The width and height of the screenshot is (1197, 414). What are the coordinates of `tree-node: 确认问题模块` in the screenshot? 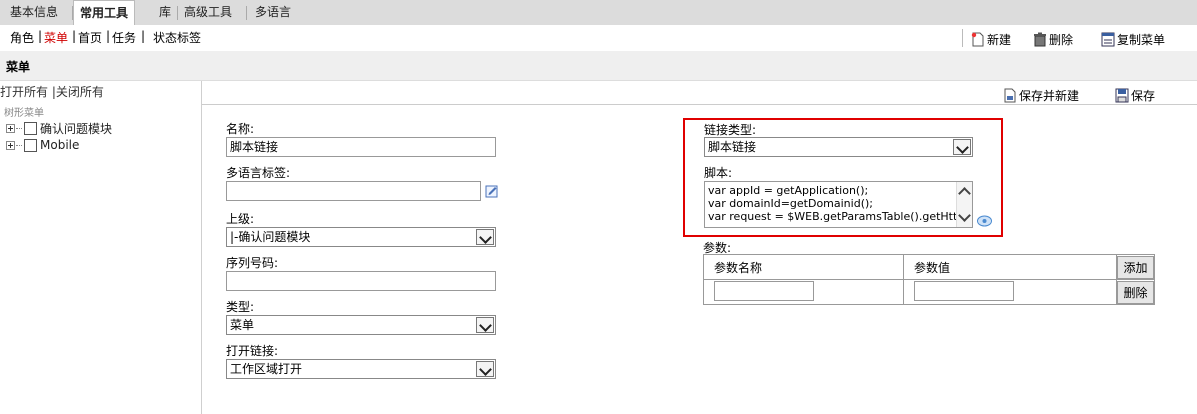 It's located at (59, 128).